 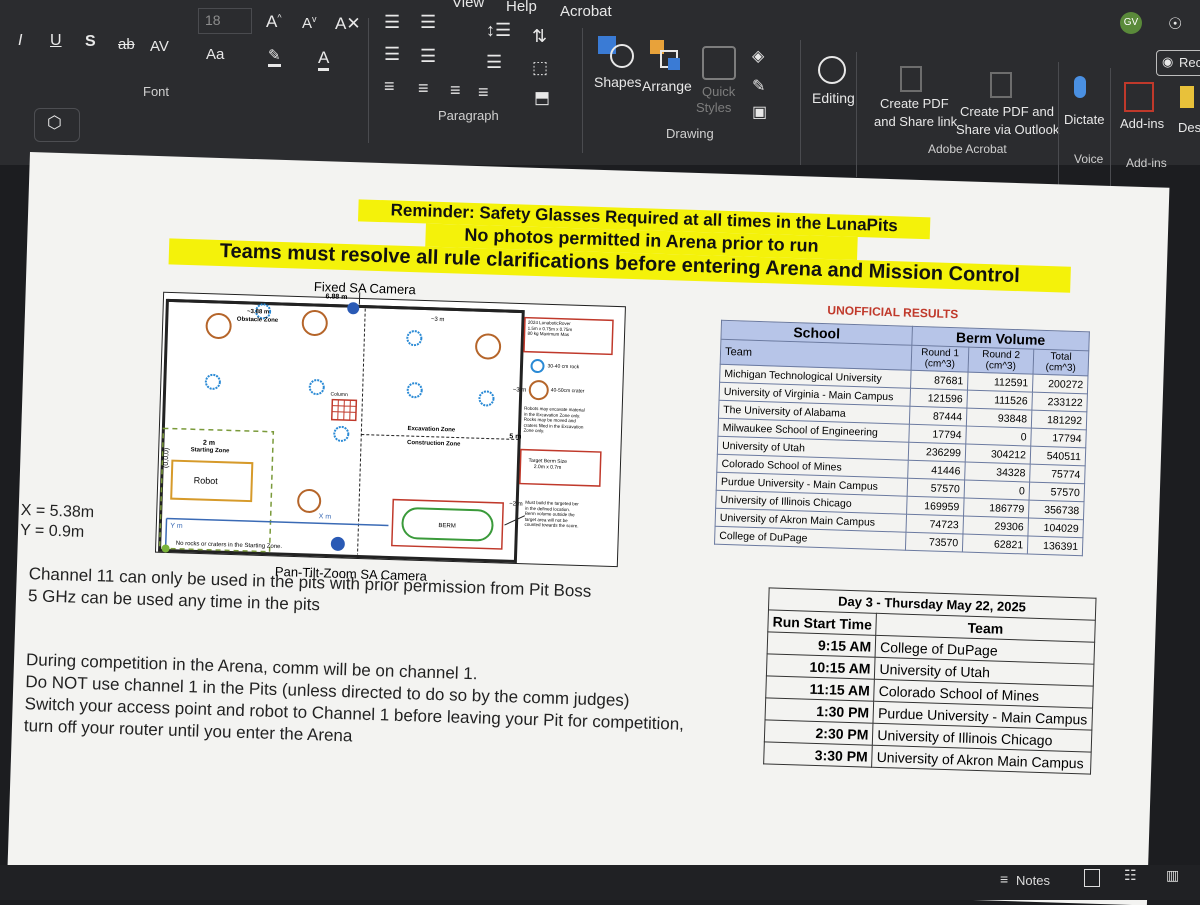 I want to click on reading-view-icon: ▥, so click(x=1174, y=875).